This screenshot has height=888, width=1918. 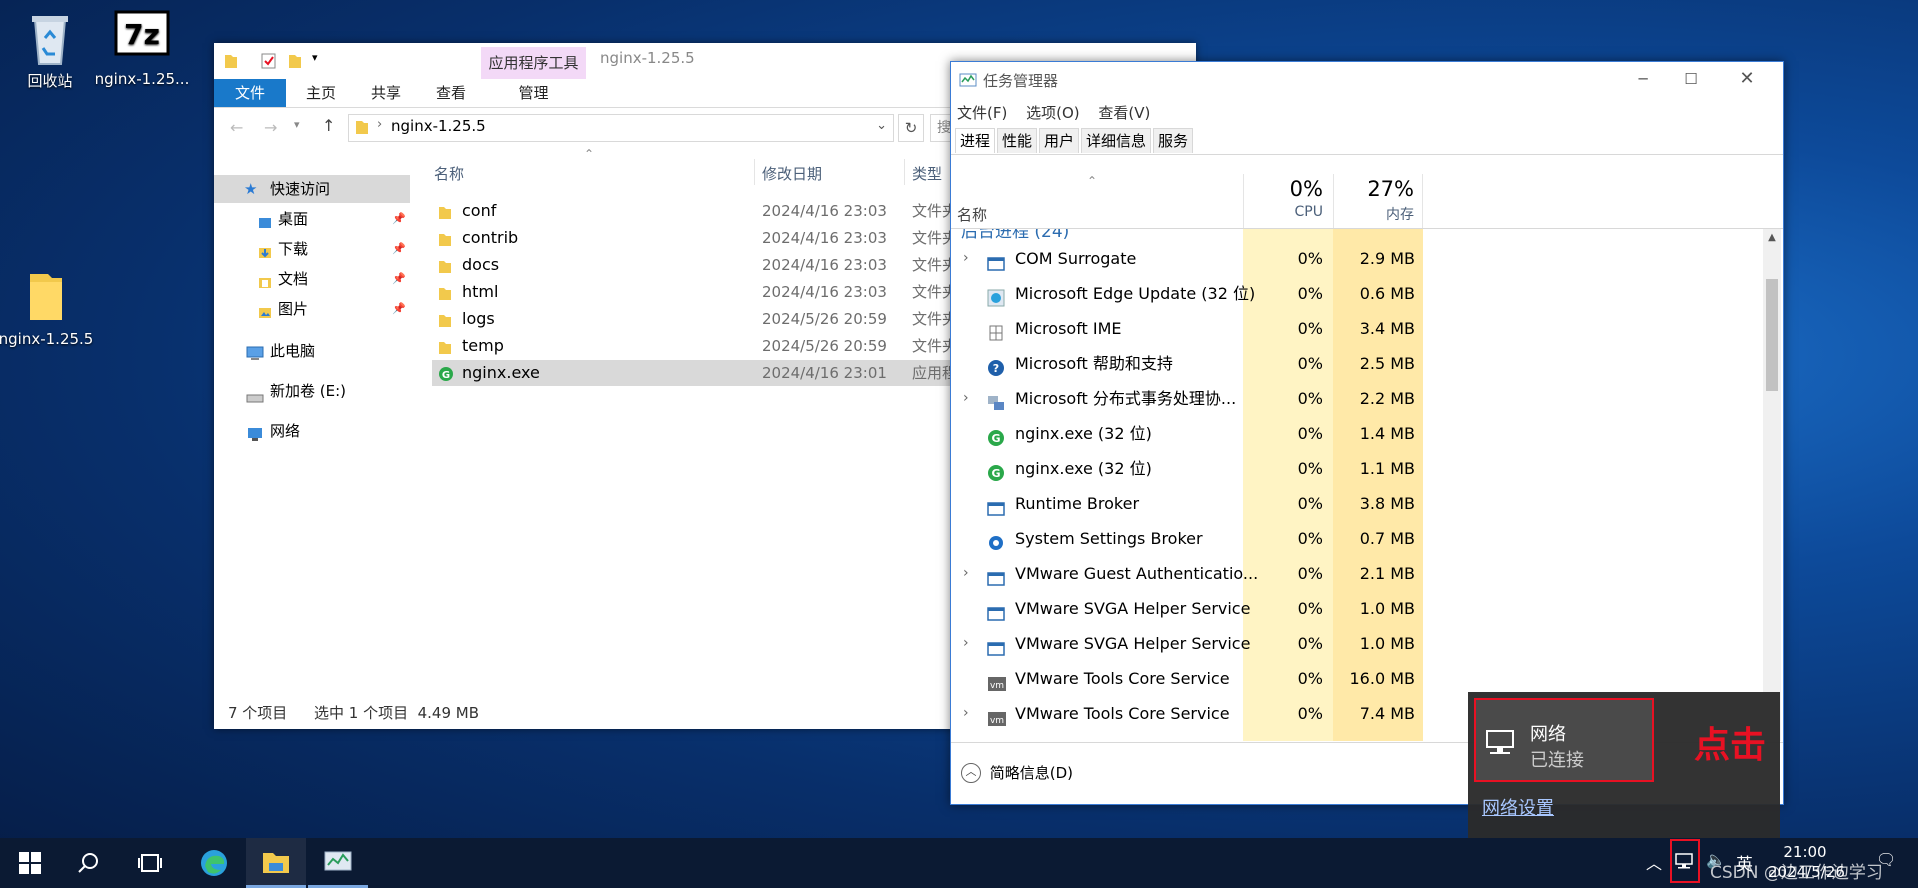 What do you see at coordinates (1021, 81) in the screenshot?
I see `window-title: 任务管理器` at bounding box center [1021, 81].